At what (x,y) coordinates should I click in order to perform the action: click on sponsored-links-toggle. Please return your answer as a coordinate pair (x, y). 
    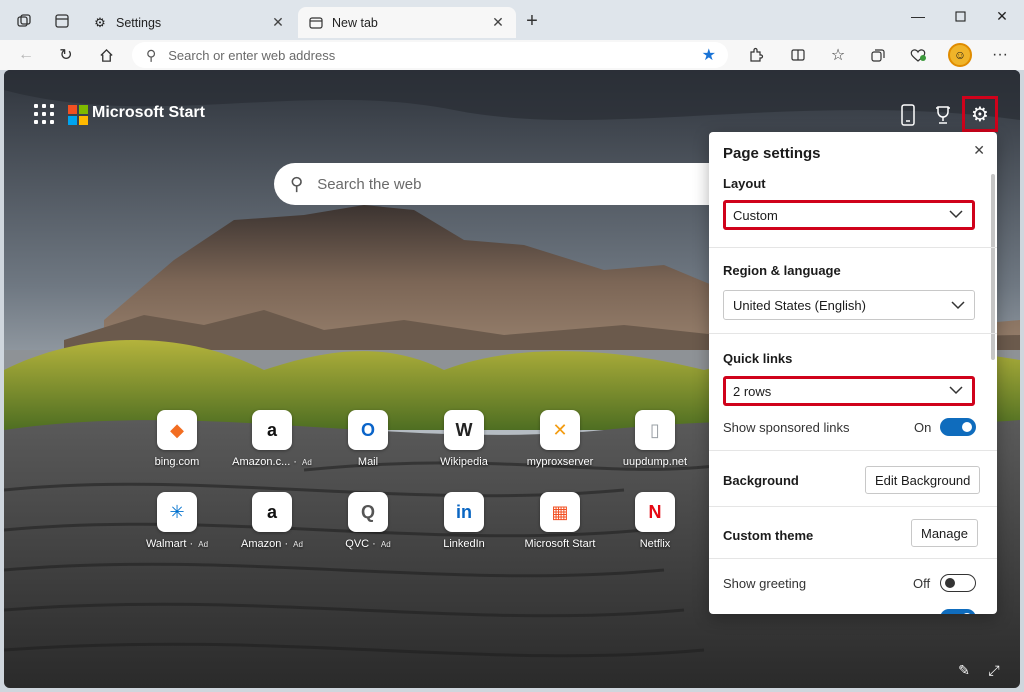
    Looking at the image, I should click on (958, 427).